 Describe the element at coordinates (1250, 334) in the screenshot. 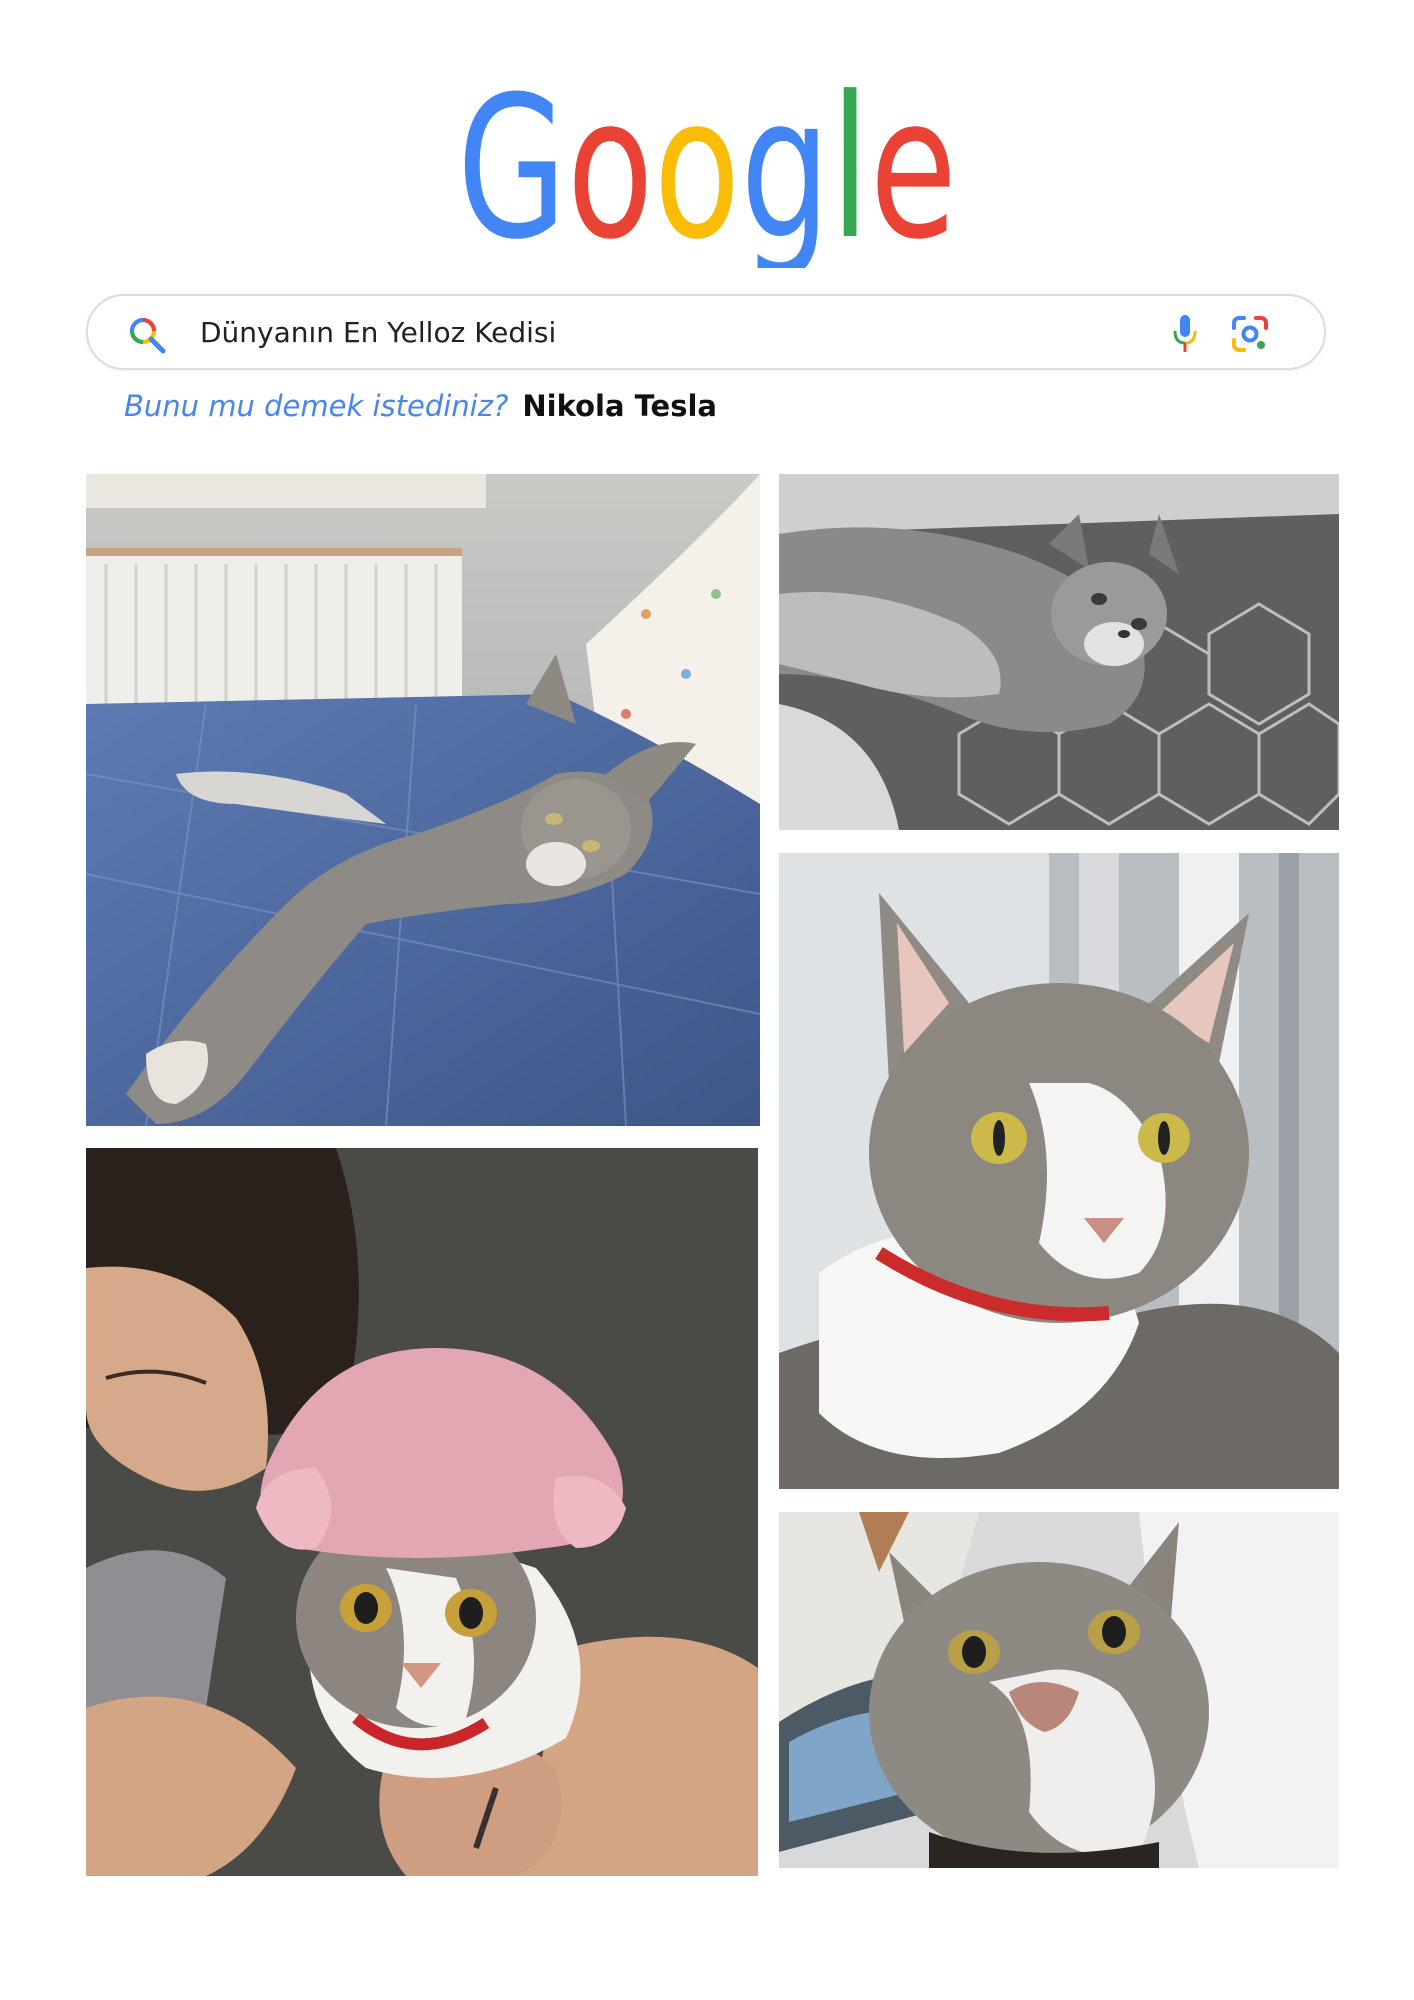

I see `lens-camera-icon` at that location.